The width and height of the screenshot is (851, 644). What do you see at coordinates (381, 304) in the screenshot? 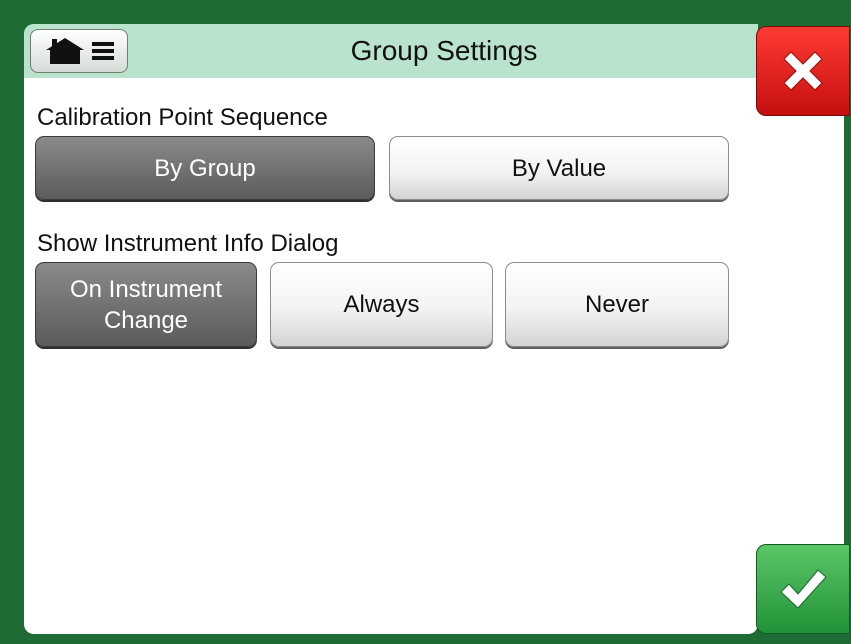
I see `always-button: Always` at bounding box center [381, 304].